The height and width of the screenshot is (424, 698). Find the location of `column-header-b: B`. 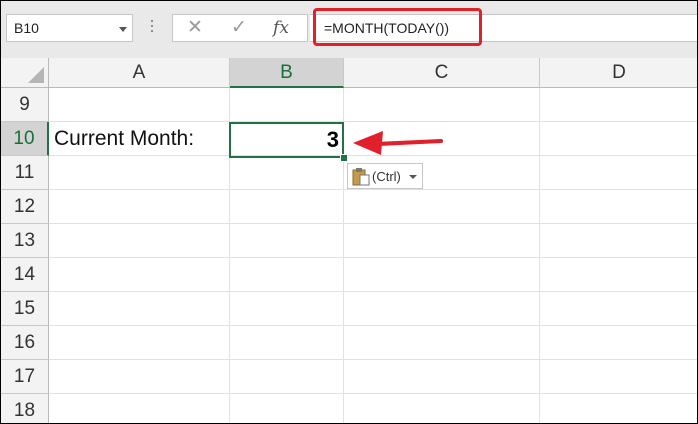

column-header-b: B is located at coordinates (287, 73).